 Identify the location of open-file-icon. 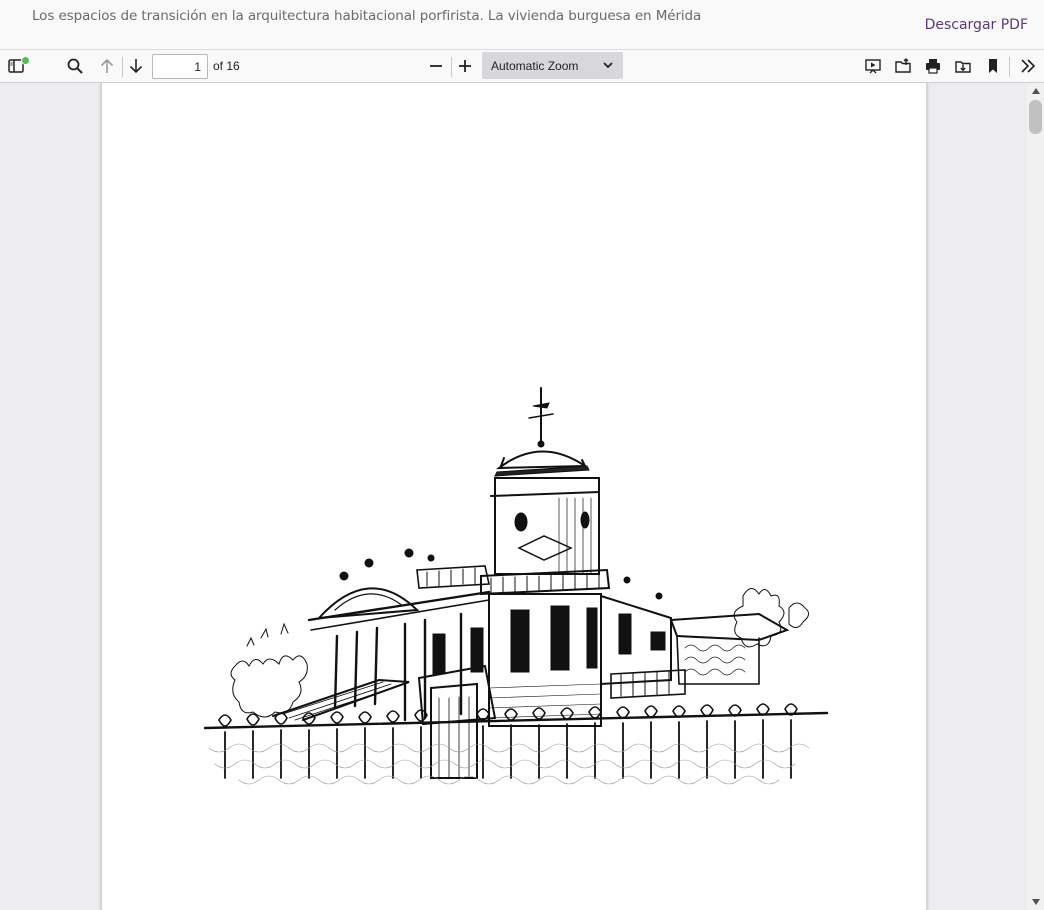
(903, 65).